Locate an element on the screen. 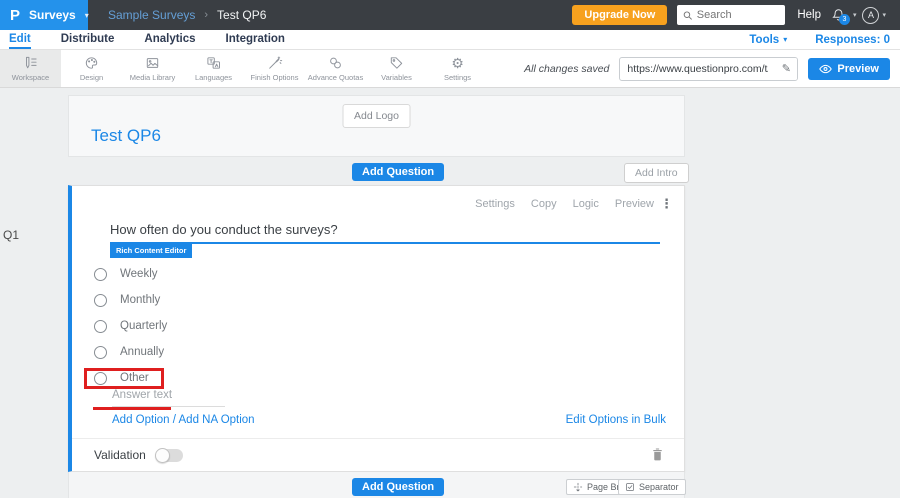  validation-label: Validation is located at coordinates (120, 455).